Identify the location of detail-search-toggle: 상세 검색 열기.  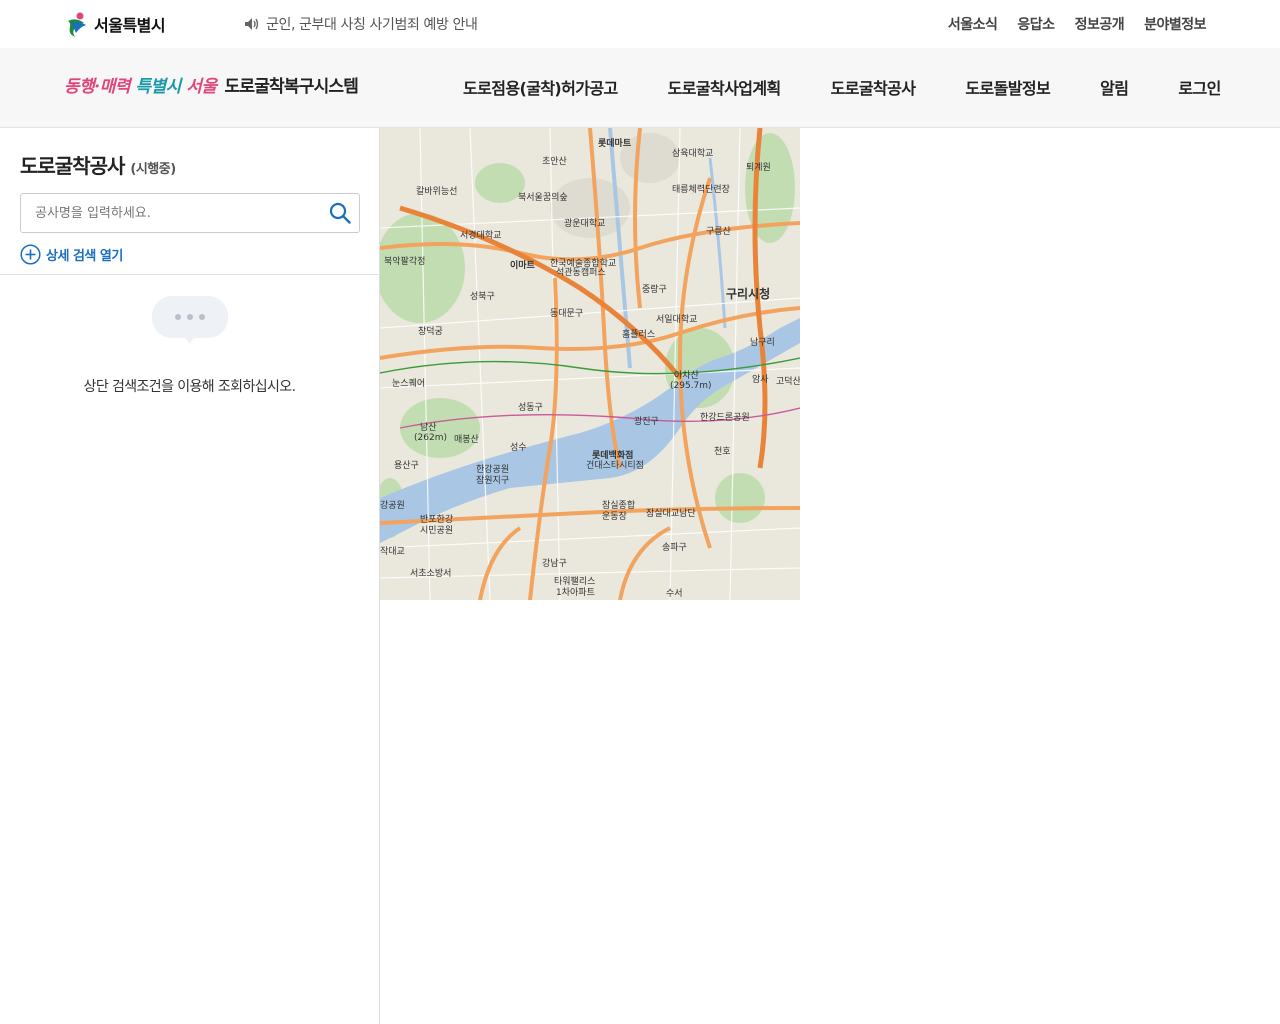
(71, 254).